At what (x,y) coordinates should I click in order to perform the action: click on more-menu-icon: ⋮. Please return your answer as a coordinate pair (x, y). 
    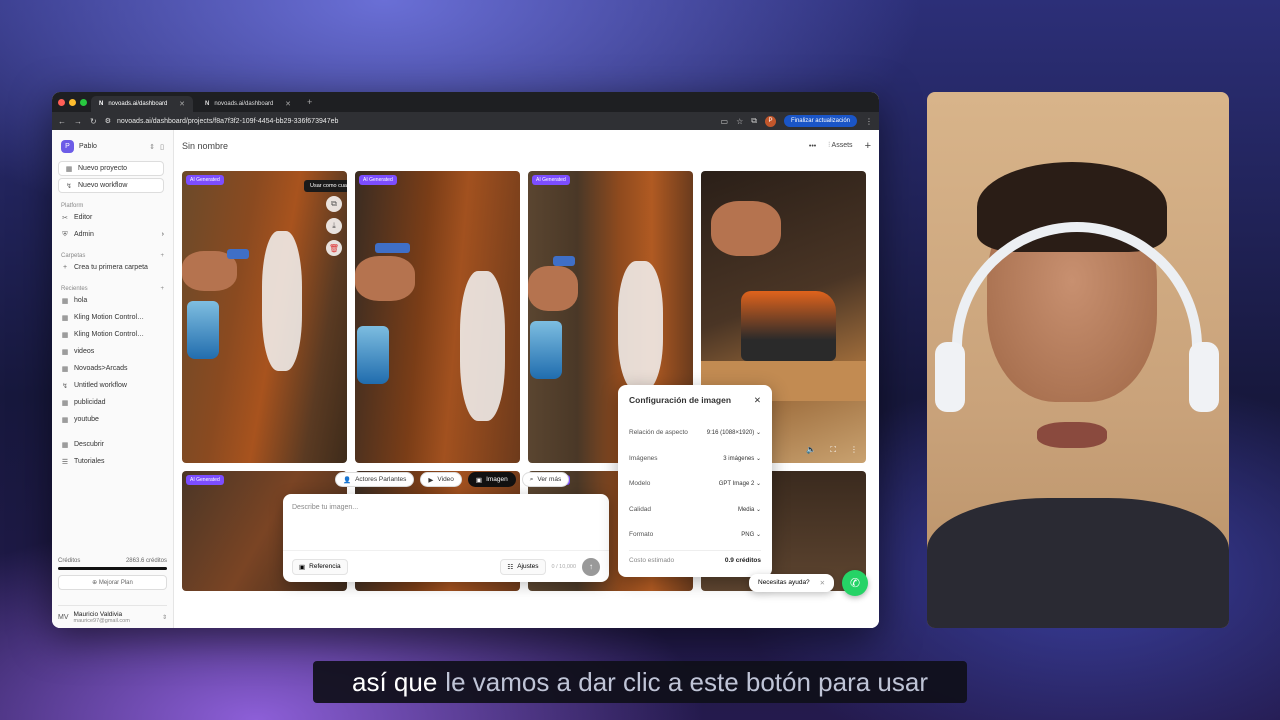
    Looking at the image, I should click on (869, 121).